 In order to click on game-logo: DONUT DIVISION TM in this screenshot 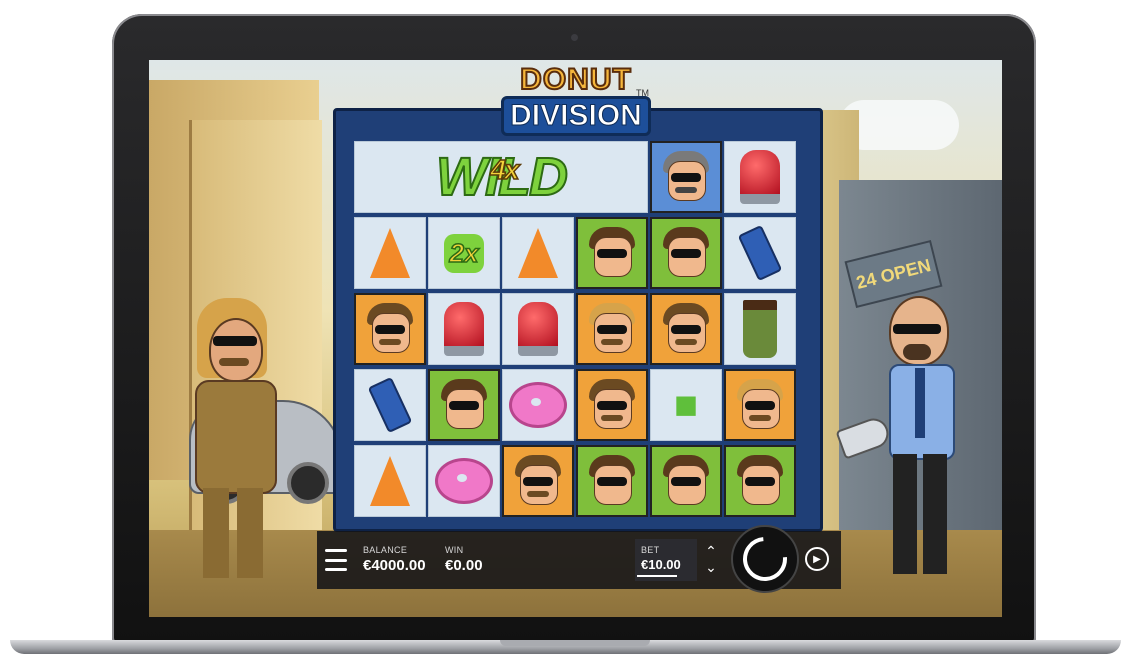, I will do `click(576, 103)`.